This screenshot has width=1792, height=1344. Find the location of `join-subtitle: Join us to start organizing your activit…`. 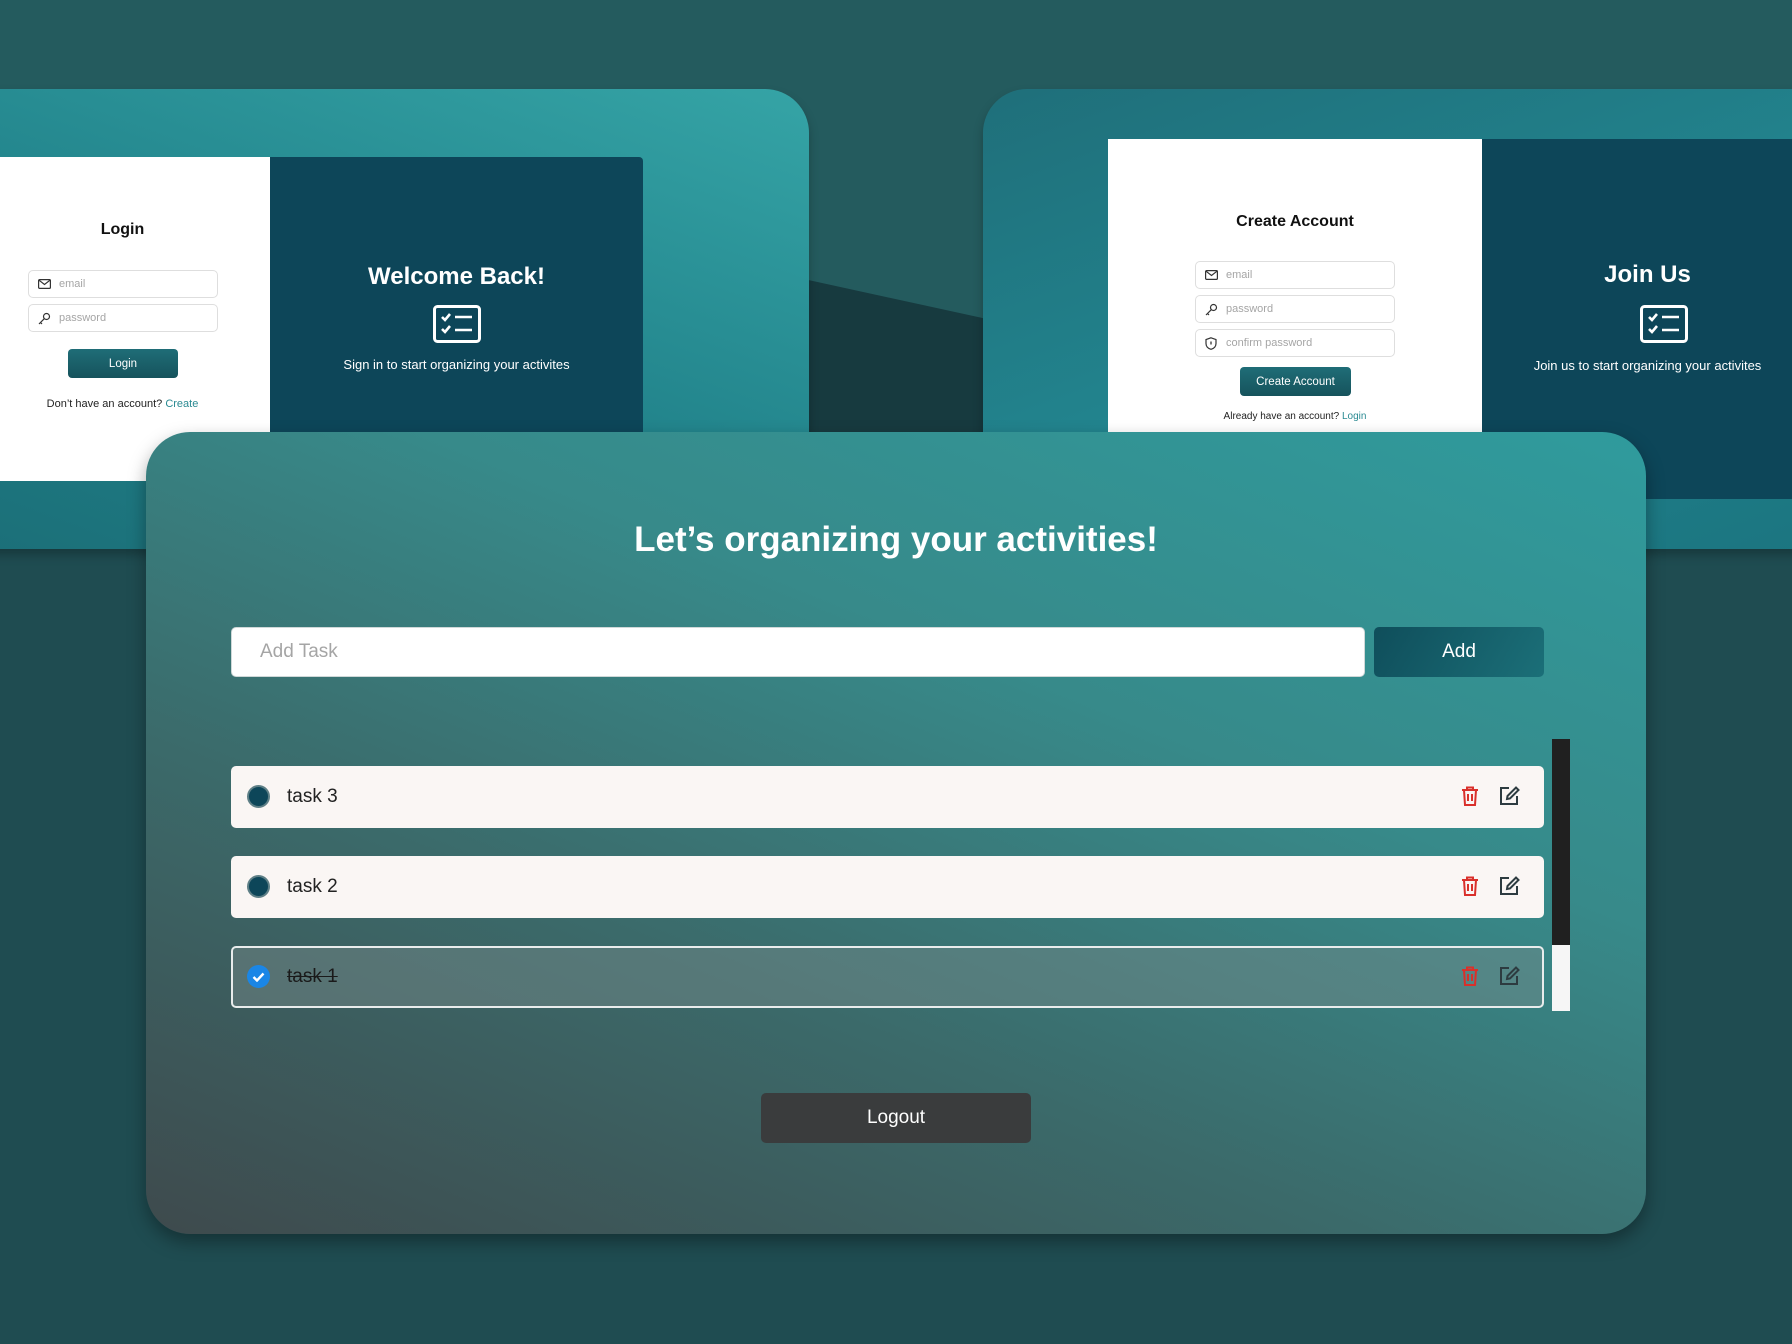

join-subtitle: Join us to start organizing your activit… is located at coordinates (1647, 365).